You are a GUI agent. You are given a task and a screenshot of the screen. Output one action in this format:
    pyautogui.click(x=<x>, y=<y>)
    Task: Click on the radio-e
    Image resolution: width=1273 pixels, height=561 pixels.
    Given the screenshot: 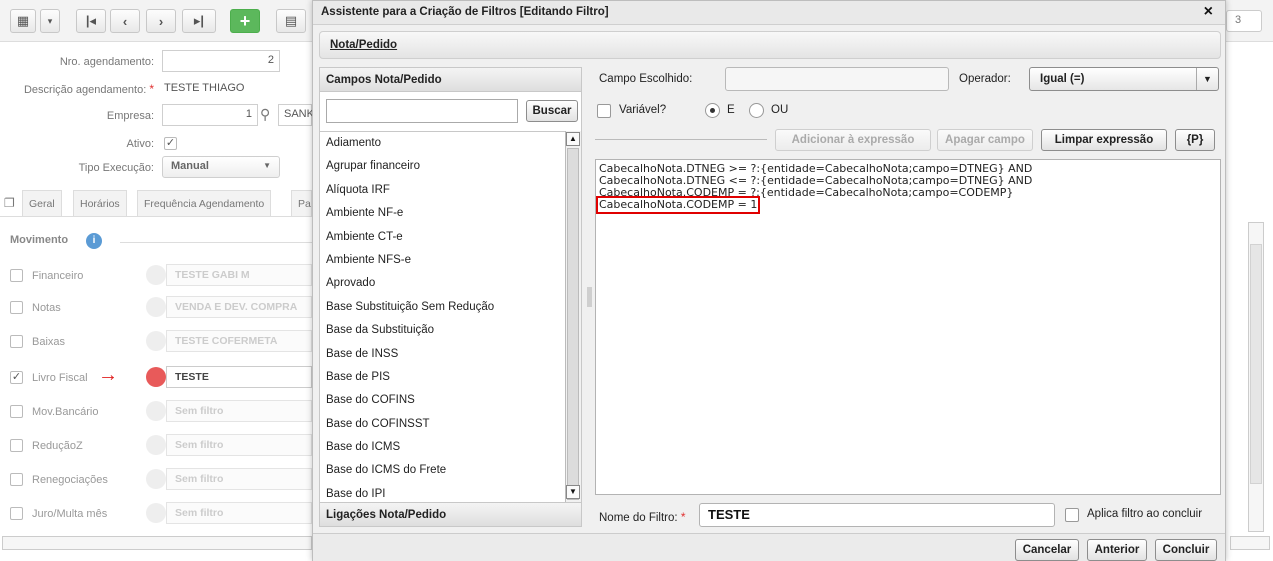 What is the action you would take?
    pyautogui.click(x=712, y=110)
    